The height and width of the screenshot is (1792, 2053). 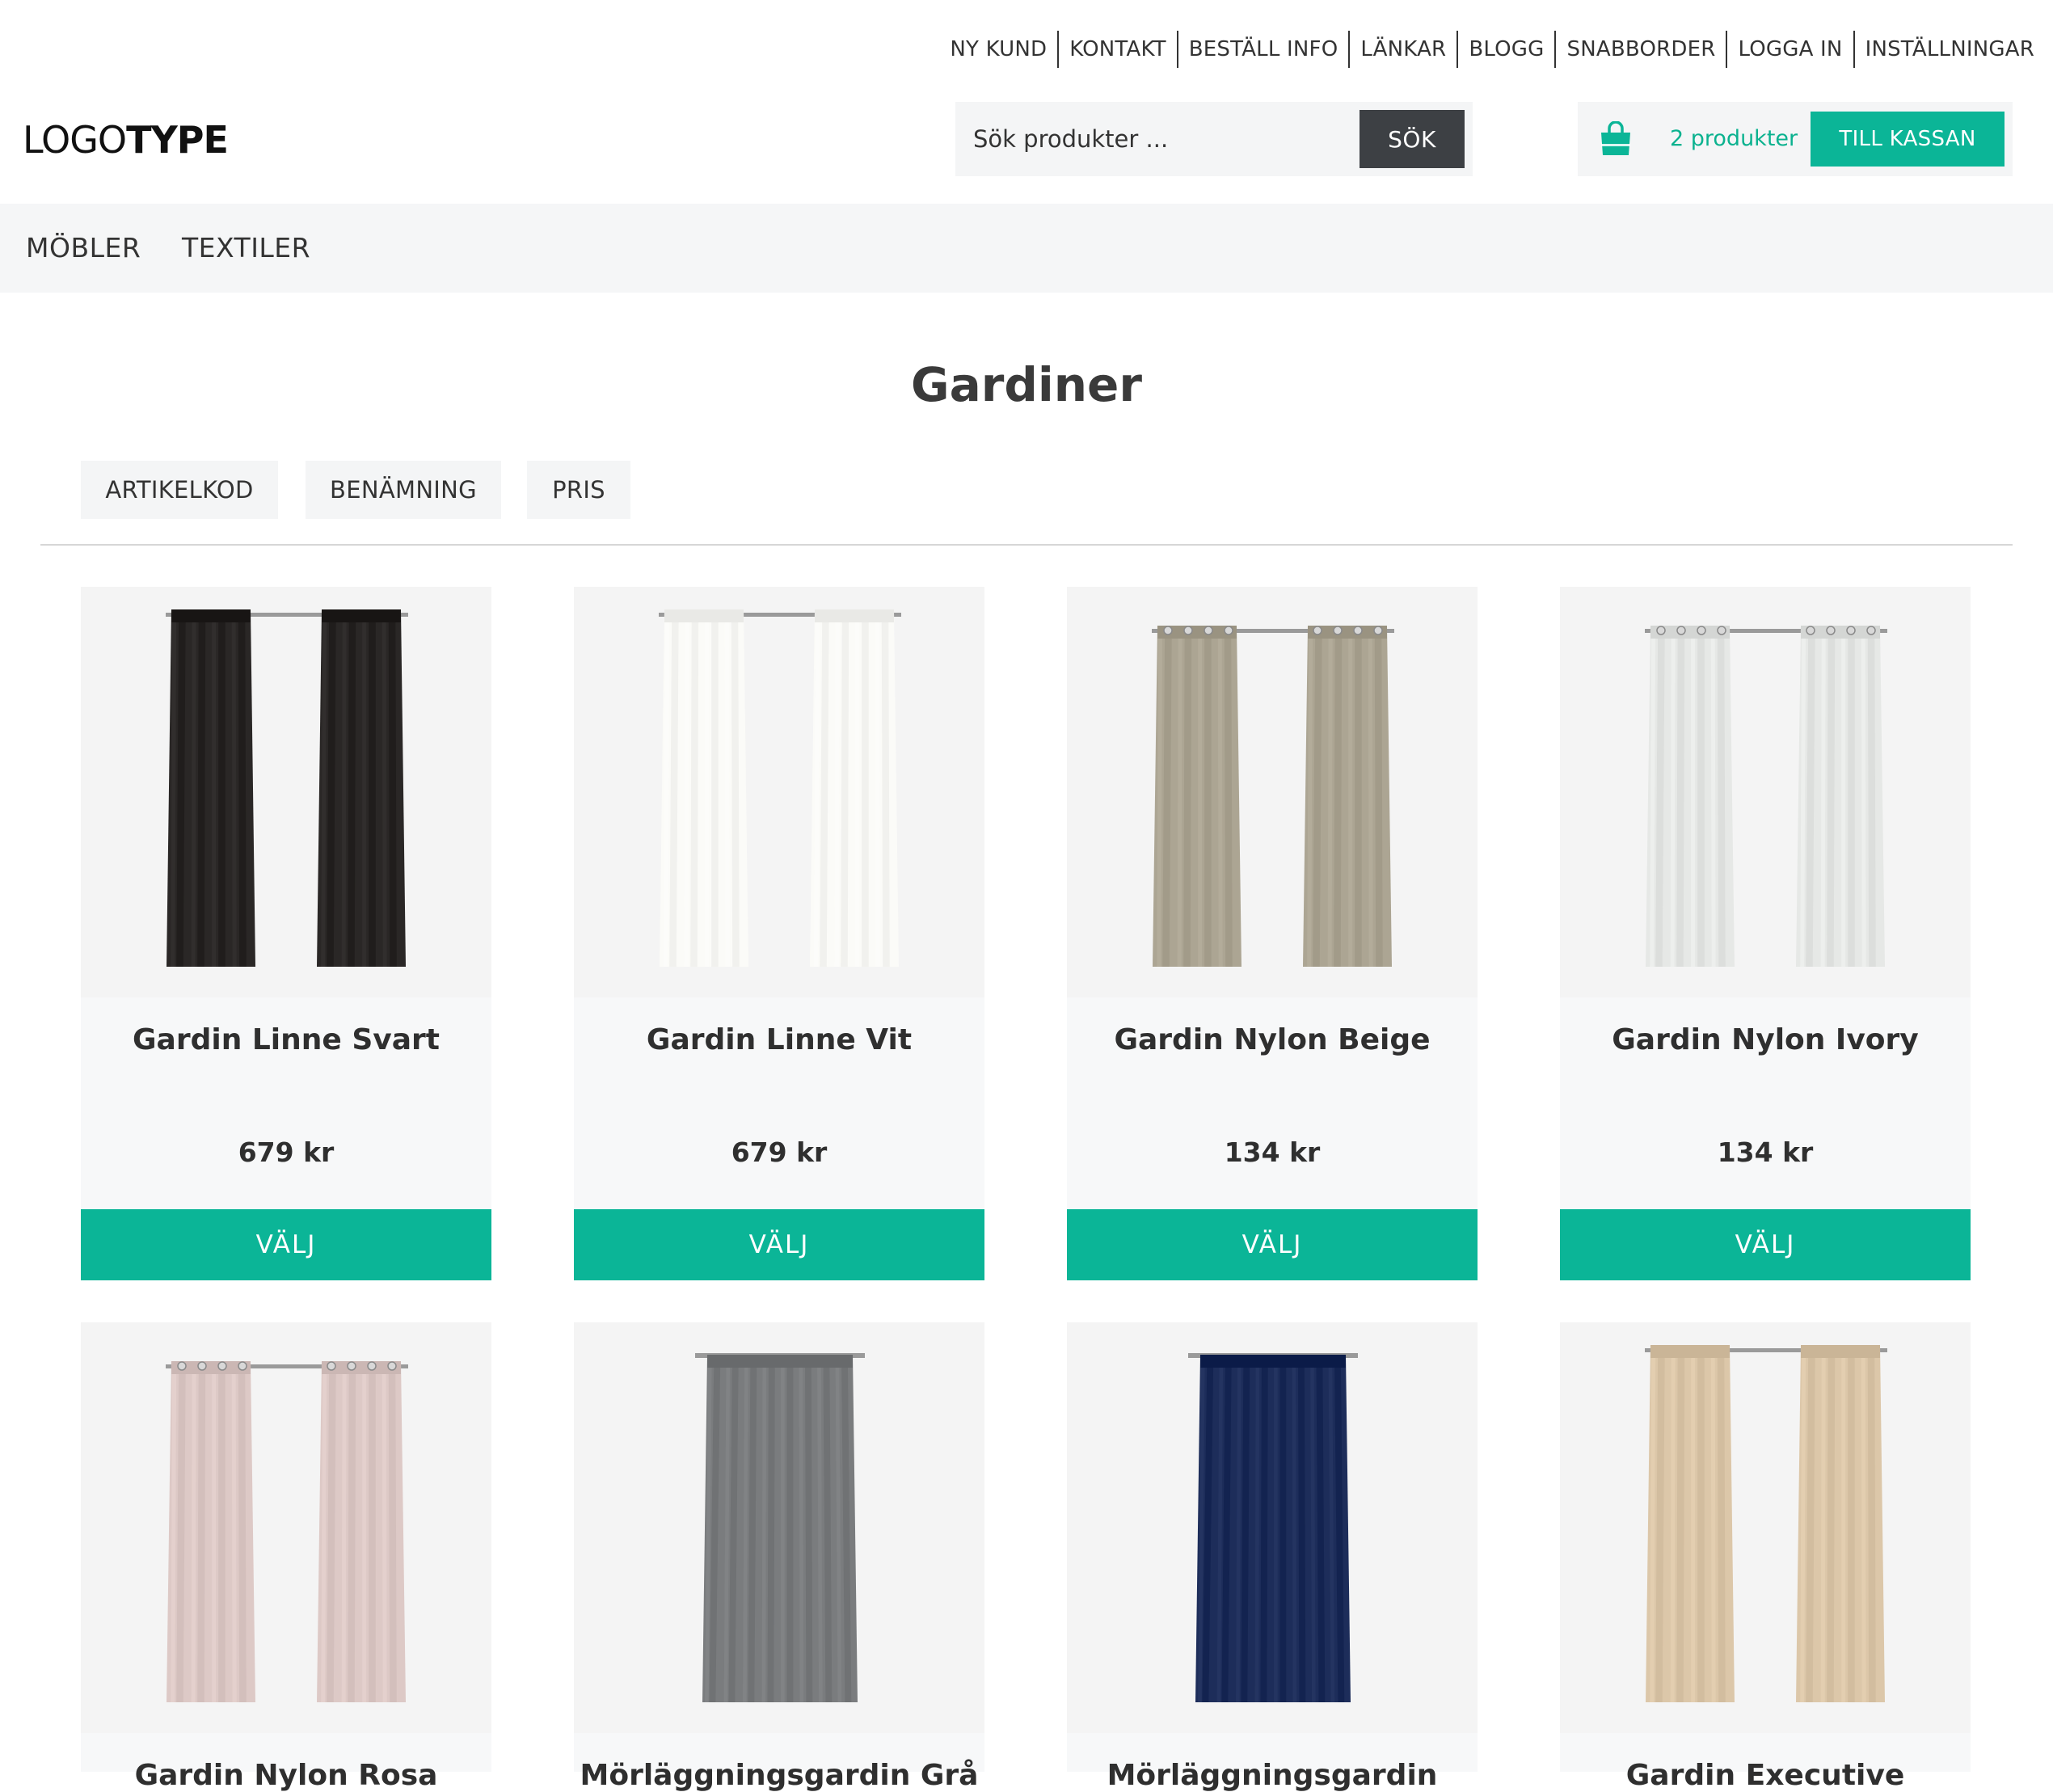 I want to click on nav-link-lankar: LÄNKAR, so click(x=1402, y=49).